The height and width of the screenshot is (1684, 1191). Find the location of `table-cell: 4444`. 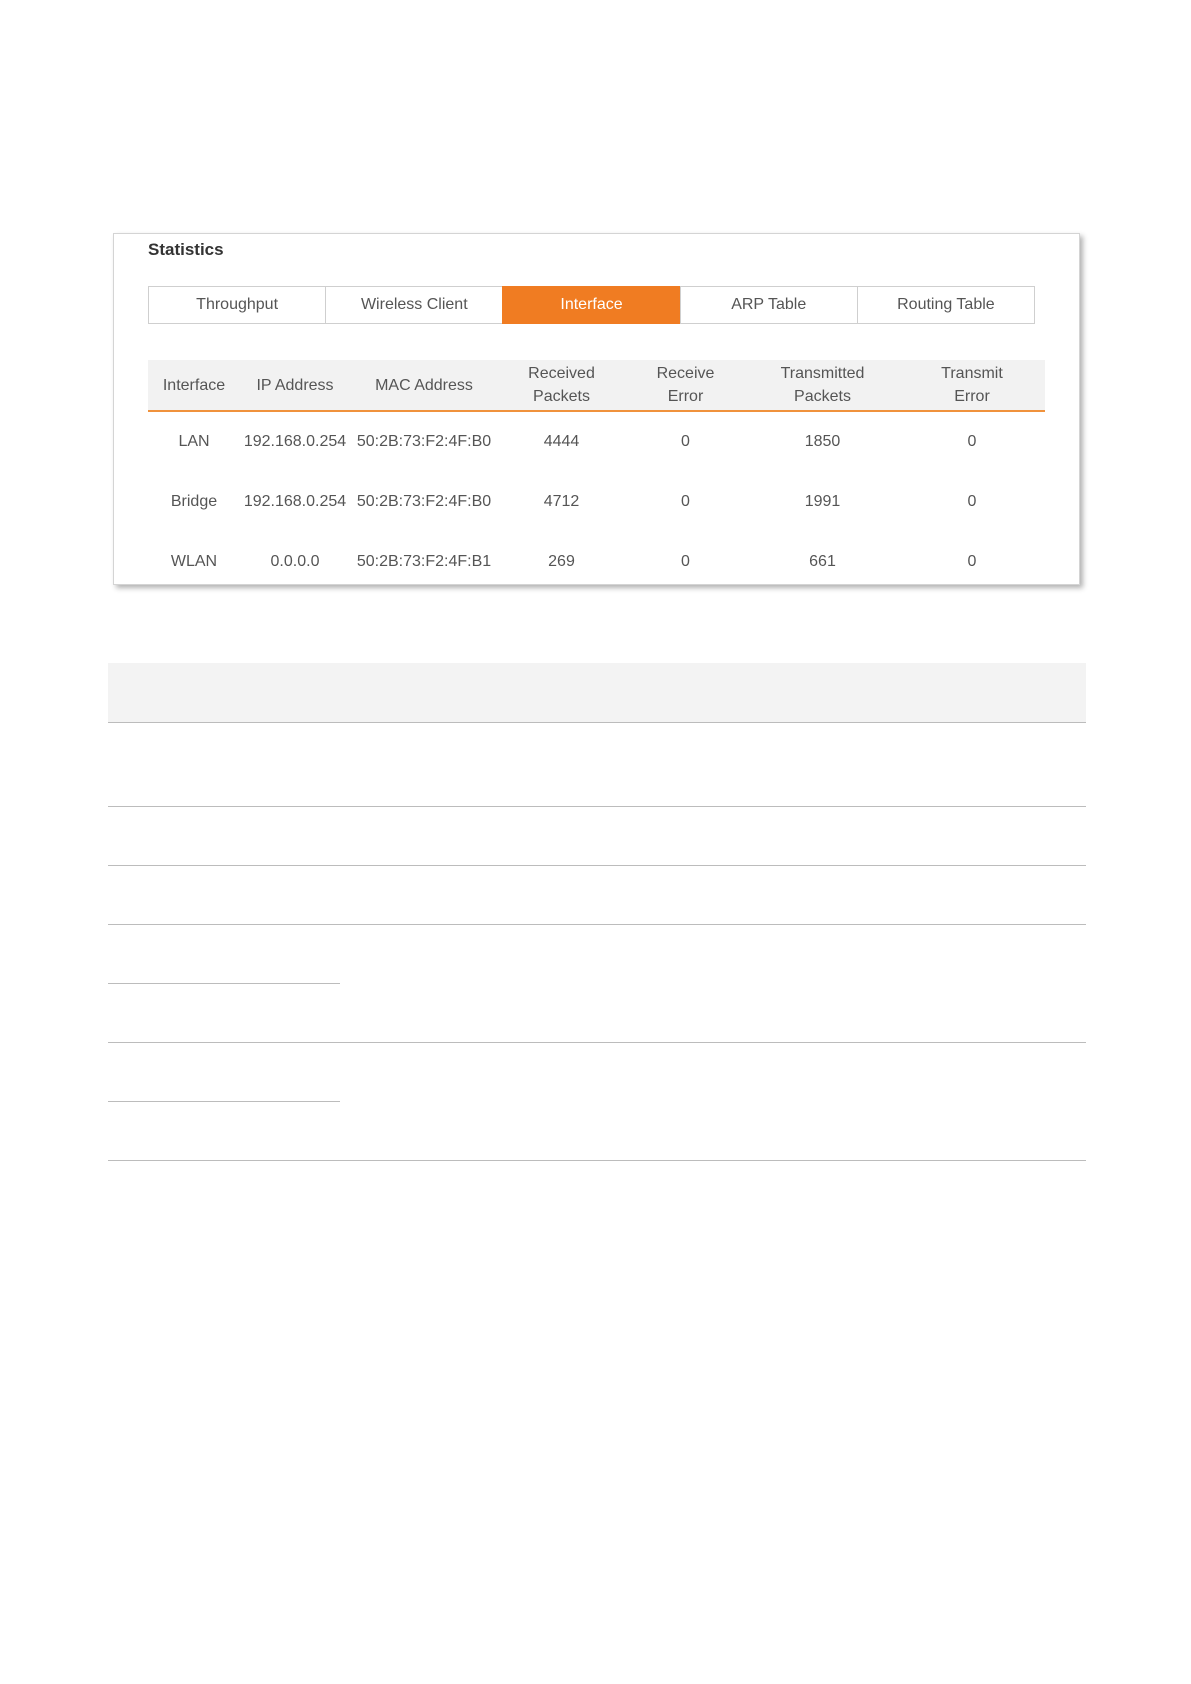

table-cell: 4444 is located at coordinates (561, 441).